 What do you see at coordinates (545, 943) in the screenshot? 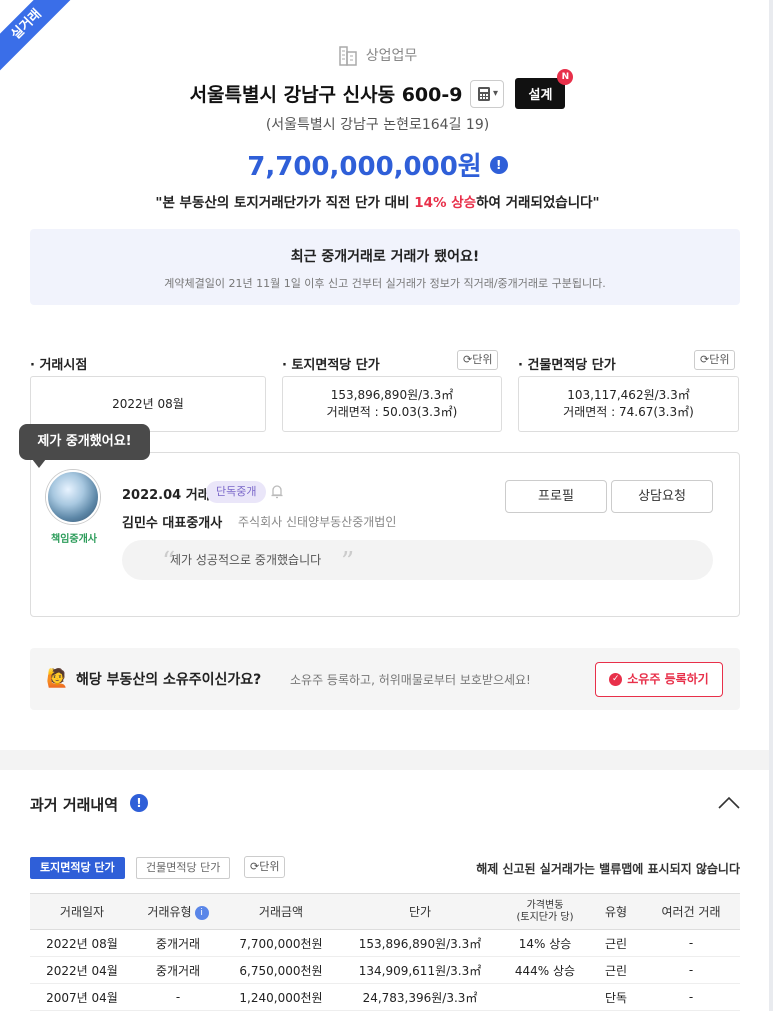
I see `cell-change: 14% 상승` at bounding box center [545, 943].